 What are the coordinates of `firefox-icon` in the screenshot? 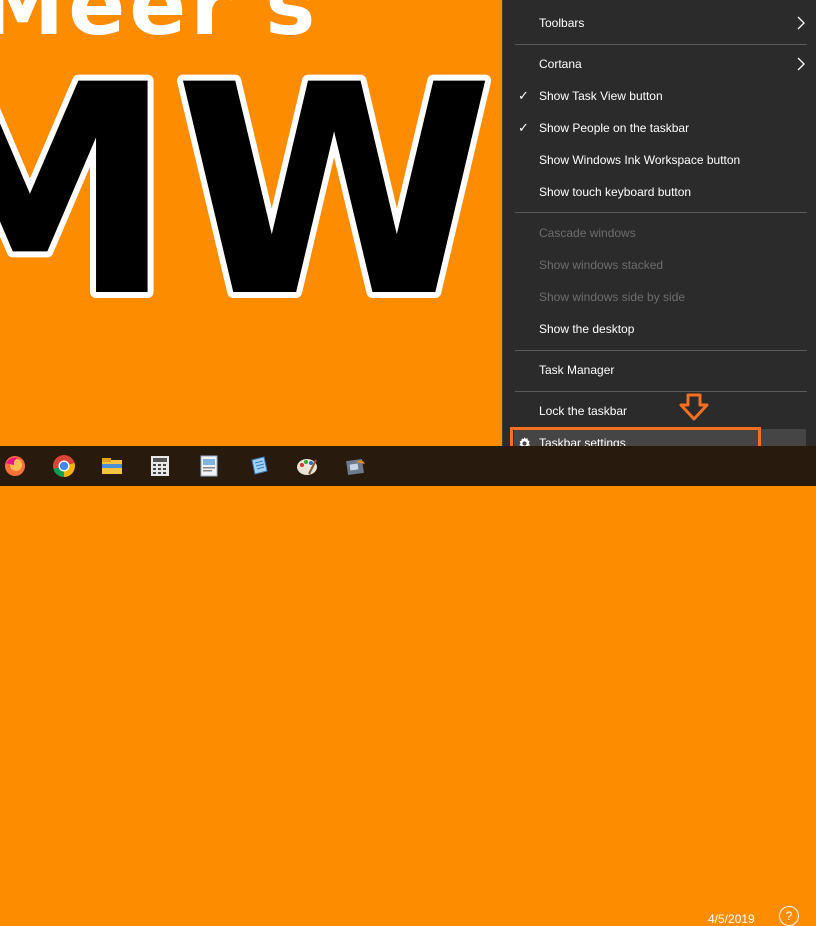 It's located at (19, 466).